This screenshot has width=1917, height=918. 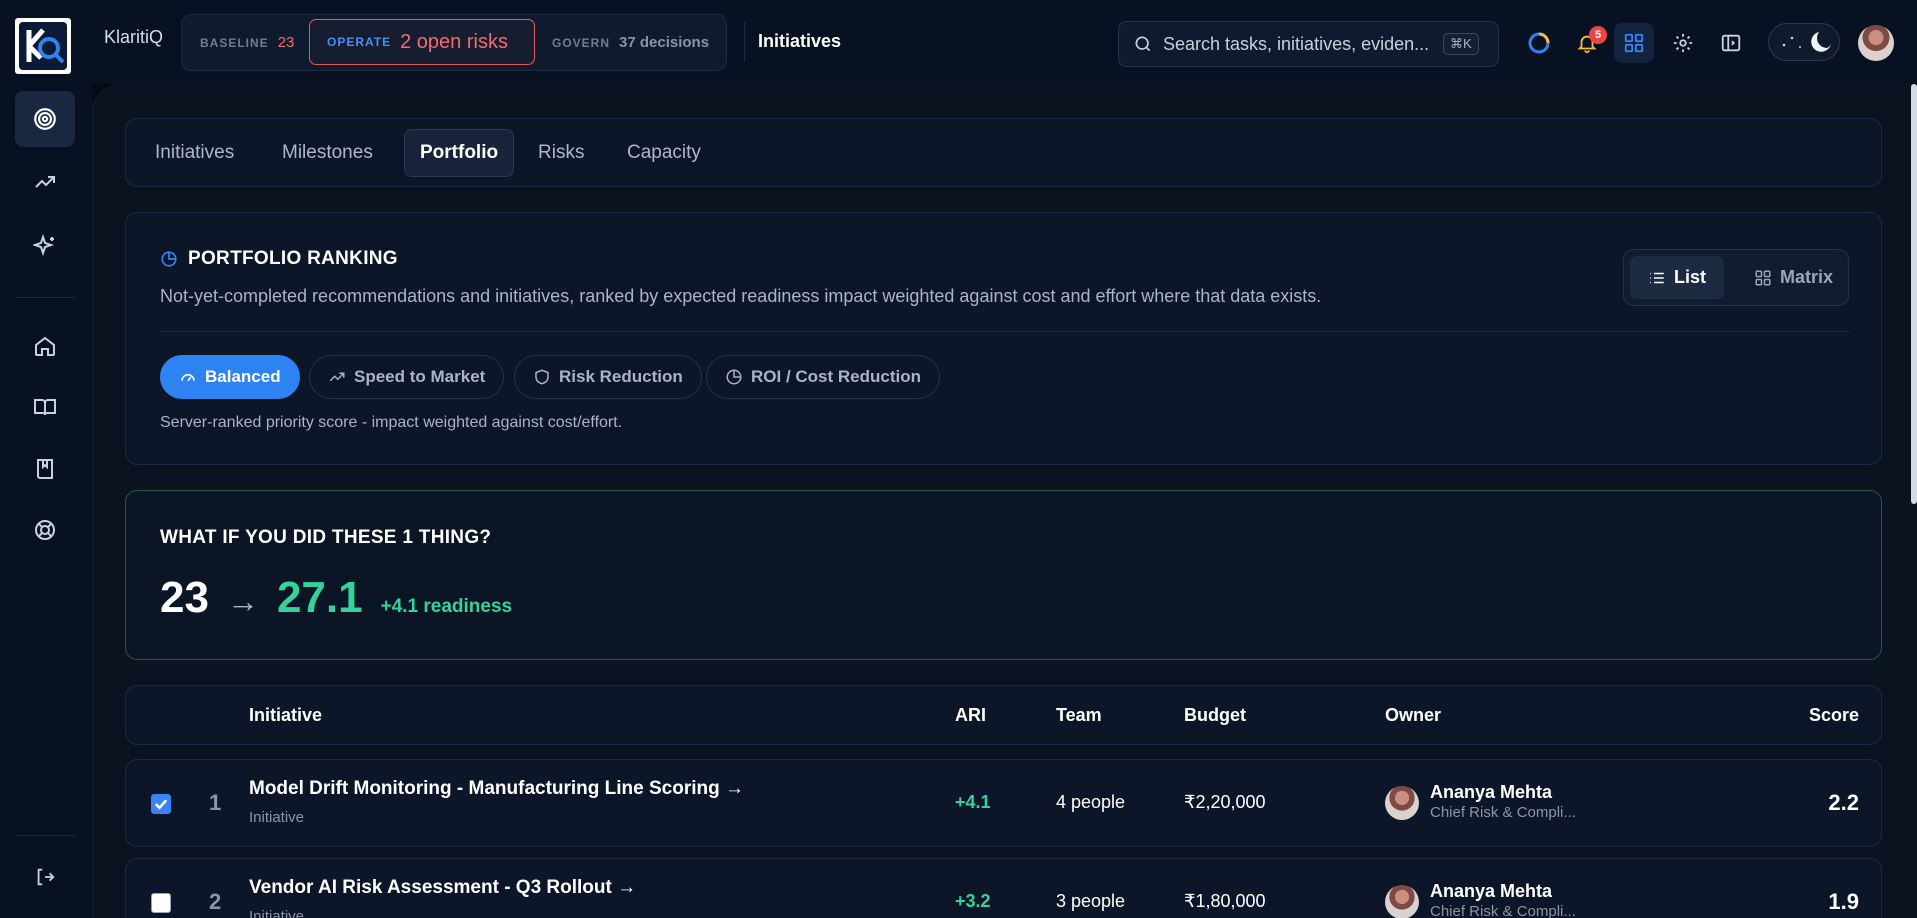 I want to click on strategy-roi-cost-reduction: ROI / Cost Reduction, so click(x=823, y=377).